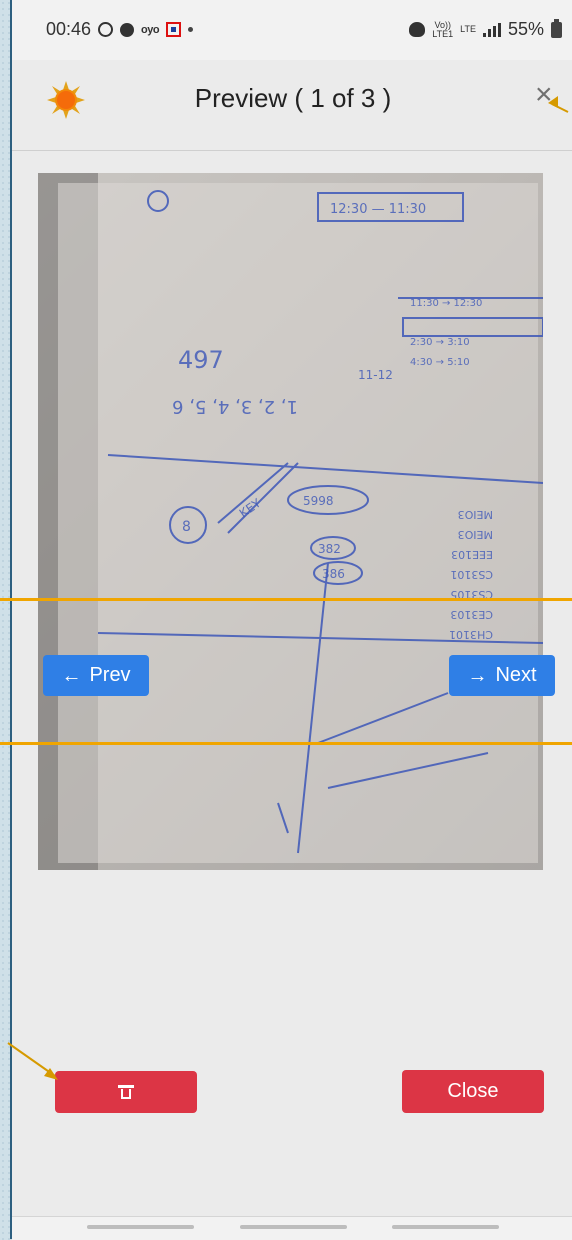 The width and height of the screenshot is (572, 1240). What do you see at coordinates (150, 29) in the screenshot?
I see `oyo-icon: oyo` at bounding box center [150, 29].